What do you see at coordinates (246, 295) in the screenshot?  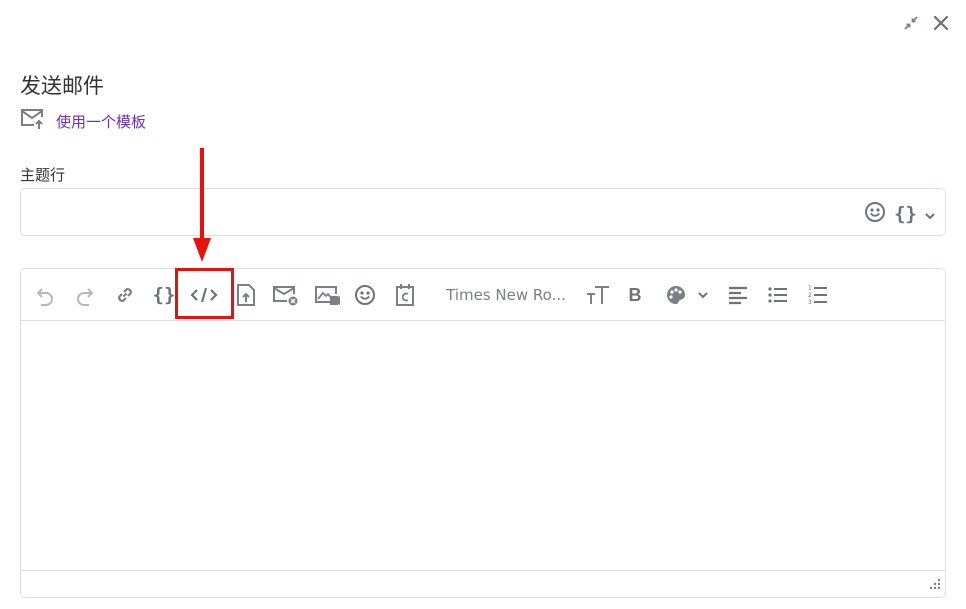 I see `upload-file-icon` at bounding box center [246, 295].